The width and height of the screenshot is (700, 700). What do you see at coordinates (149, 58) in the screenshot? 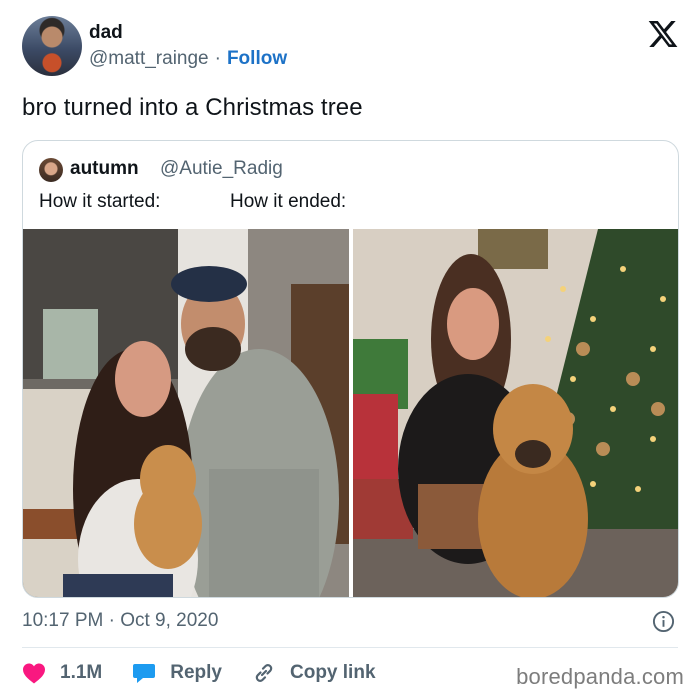
I see `author-handle: @matt_rainge` at bounding box center [149, 58].